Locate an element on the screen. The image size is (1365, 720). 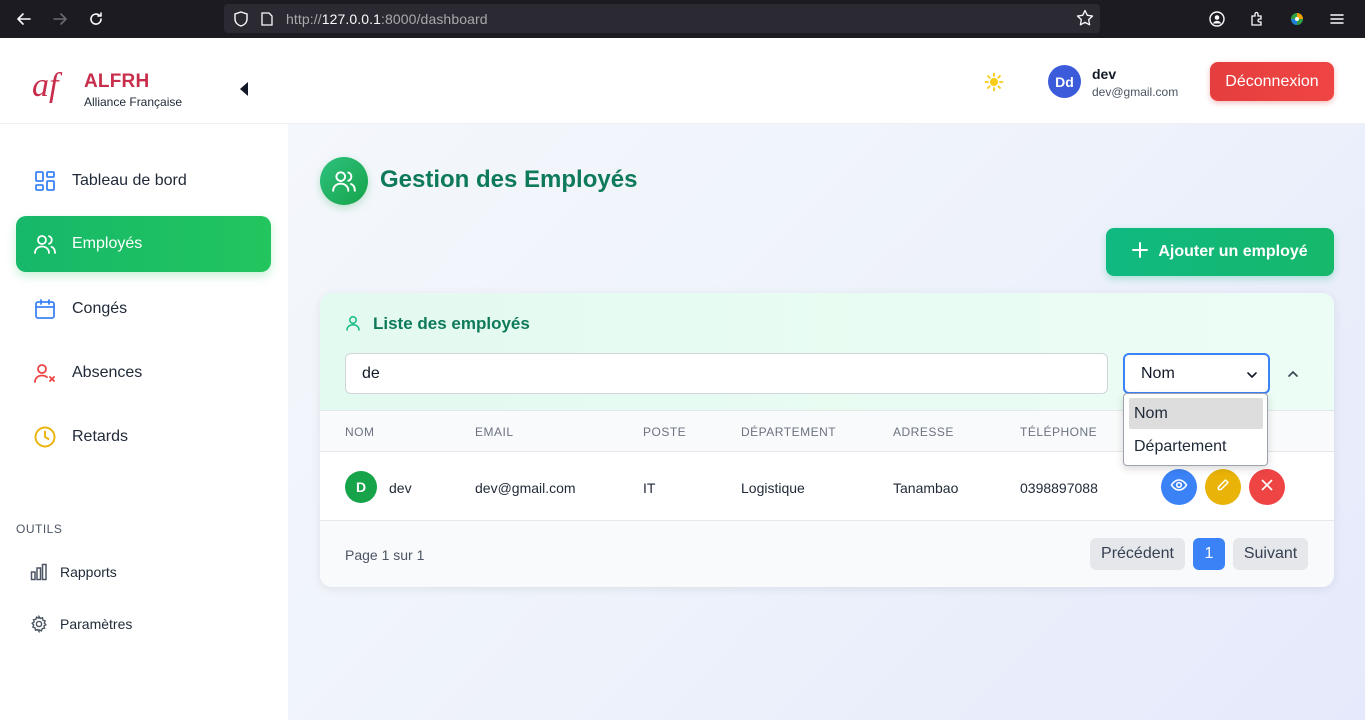
employee-avatar: D is located at coordinates (361, 487).